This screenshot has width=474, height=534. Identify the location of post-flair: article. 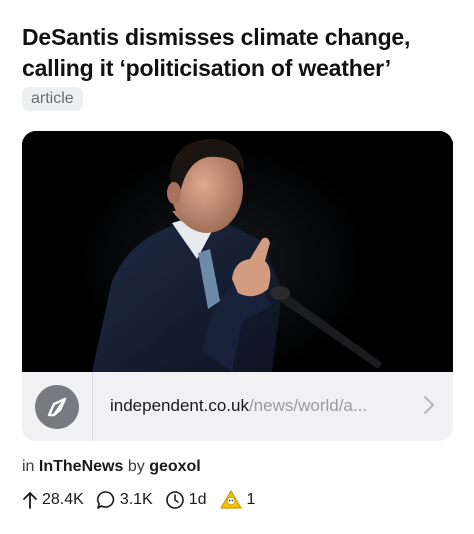
(52, 99).